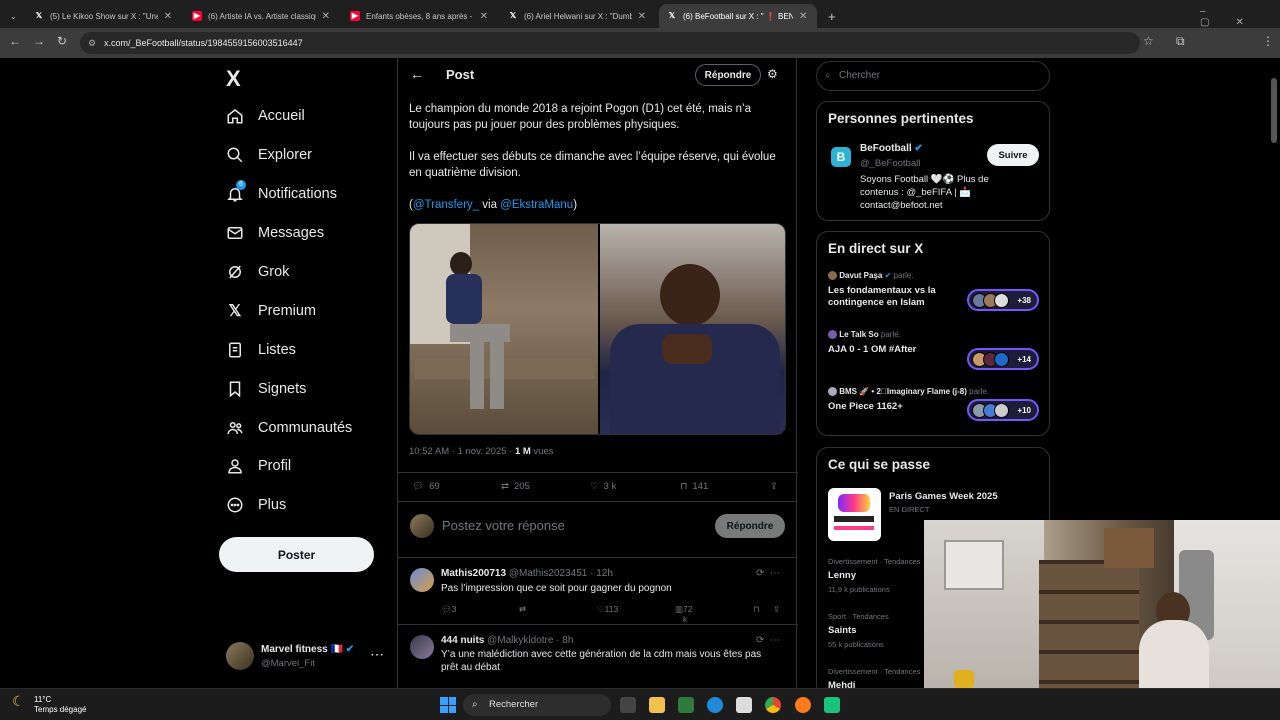 The height and width of the screenshot is (720, 1280). What do you see at coordinates (12, 16) in the screenshot?
I see `tab-list-button: ⌄` at bounding box center [12, 16].